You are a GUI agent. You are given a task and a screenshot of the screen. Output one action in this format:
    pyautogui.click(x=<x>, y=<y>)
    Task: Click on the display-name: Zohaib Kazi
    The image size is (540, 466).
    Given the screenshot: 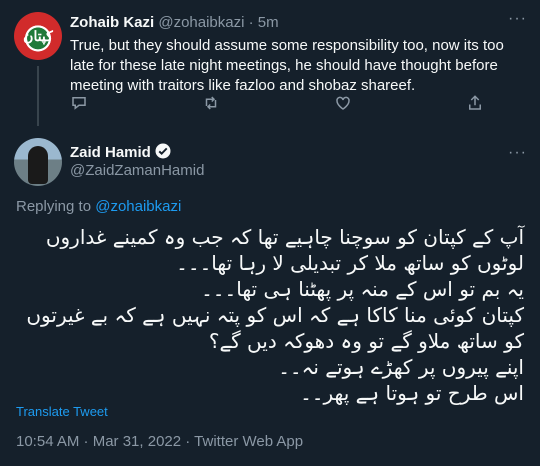 What is the action you would take?
    pyautogui.click(x=112, y=22)
    